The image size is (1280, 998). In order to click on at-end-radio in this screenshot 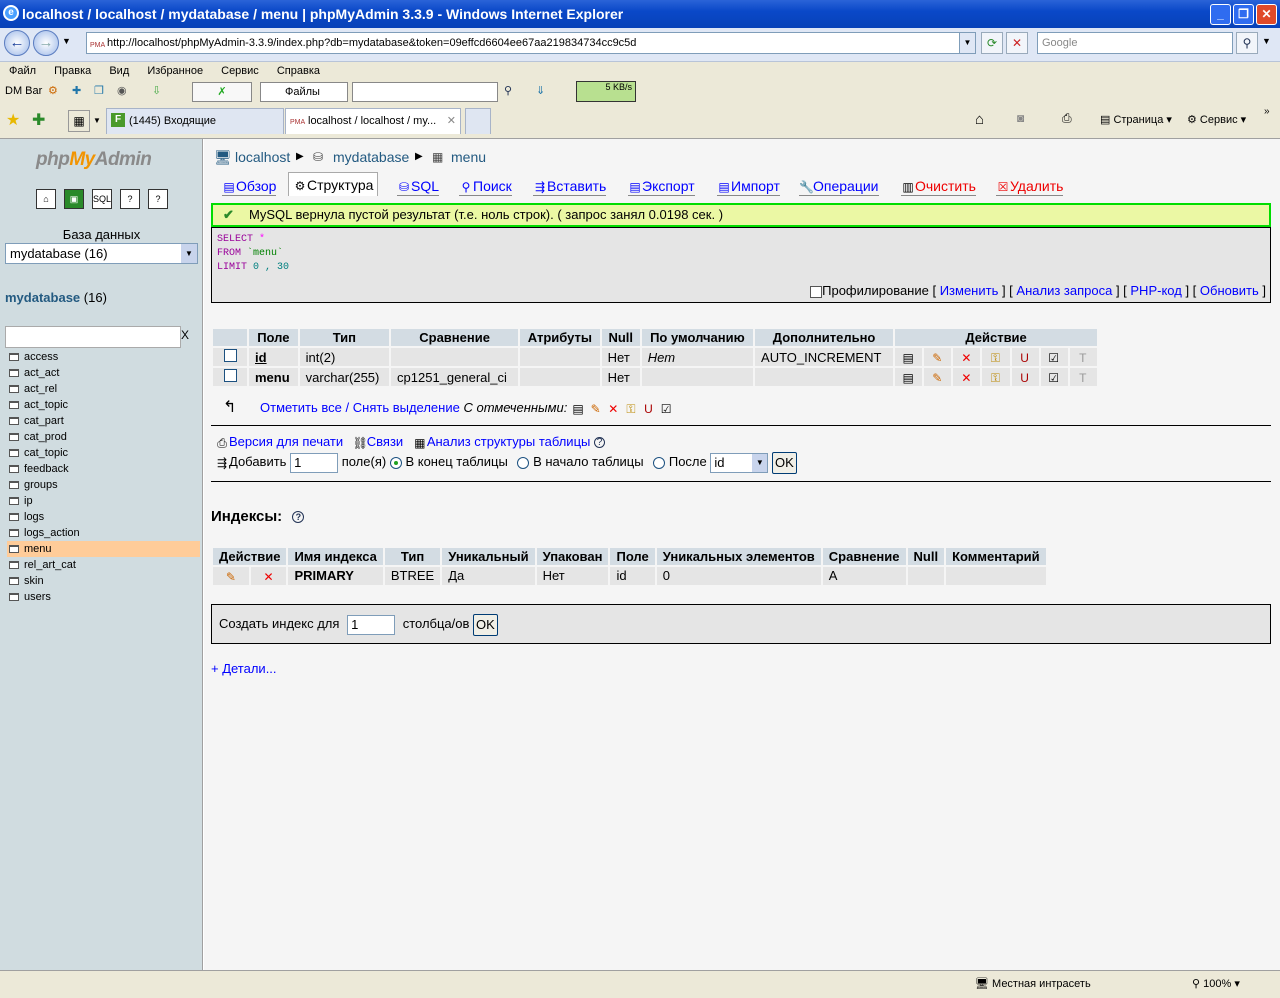, I will do `click(395, 462)`.